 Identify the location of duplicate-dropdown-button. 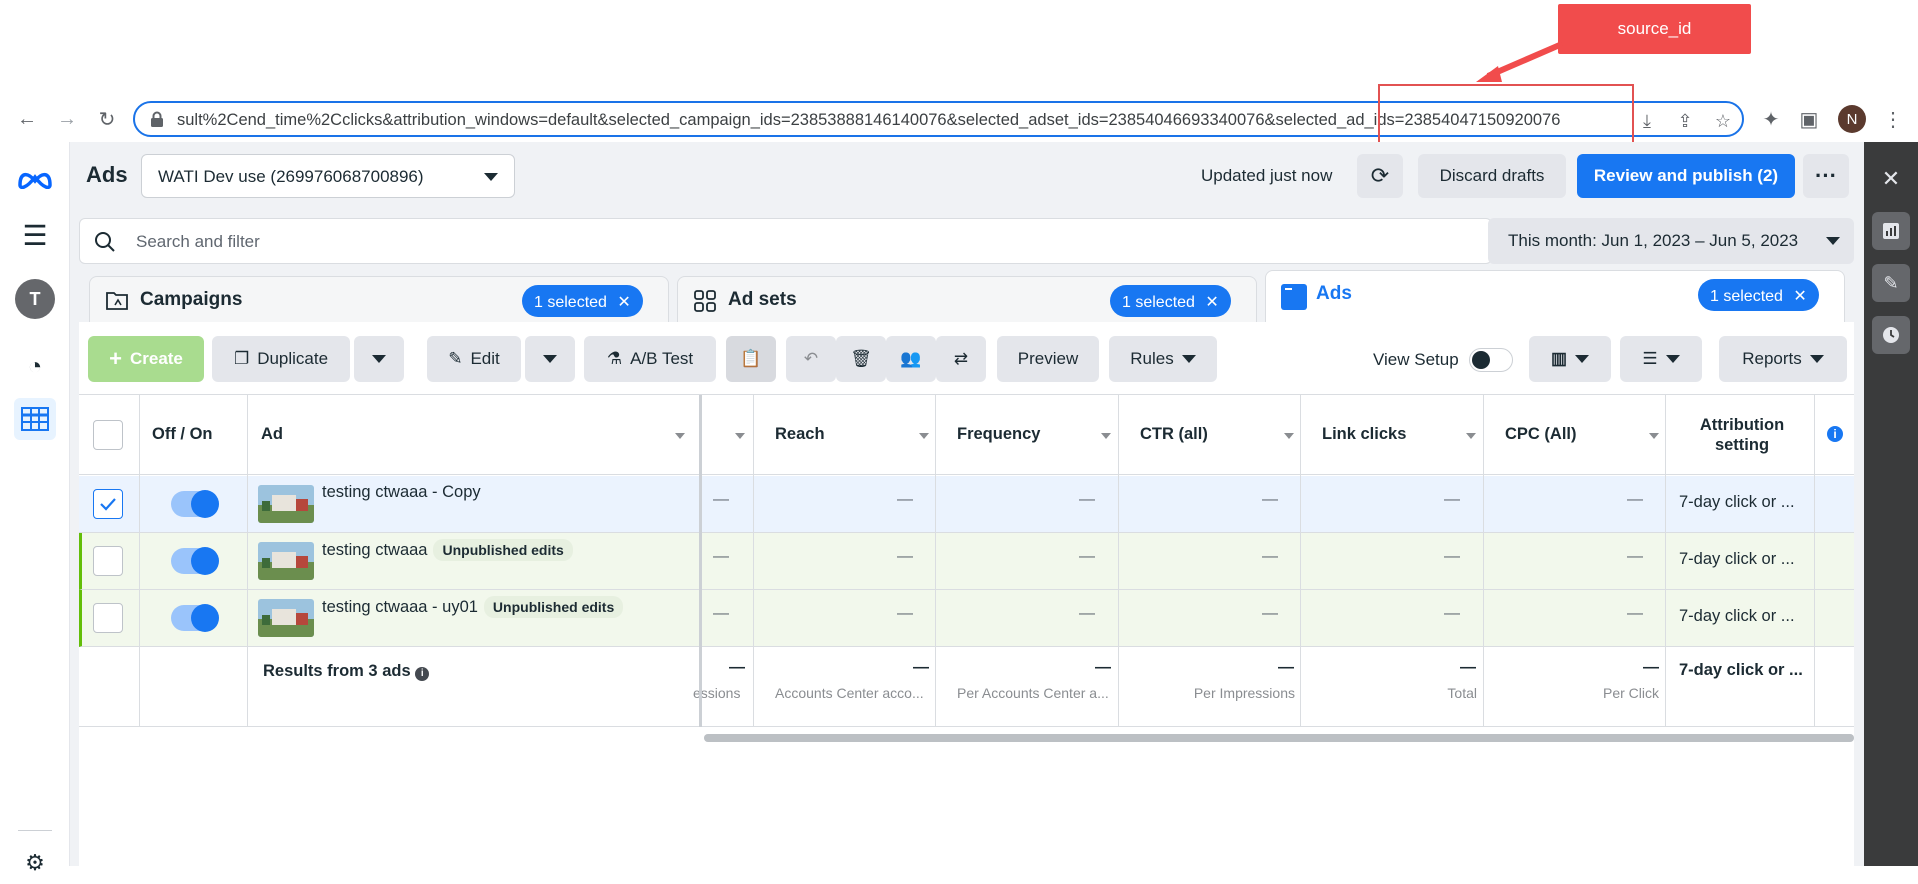
(379, 359).